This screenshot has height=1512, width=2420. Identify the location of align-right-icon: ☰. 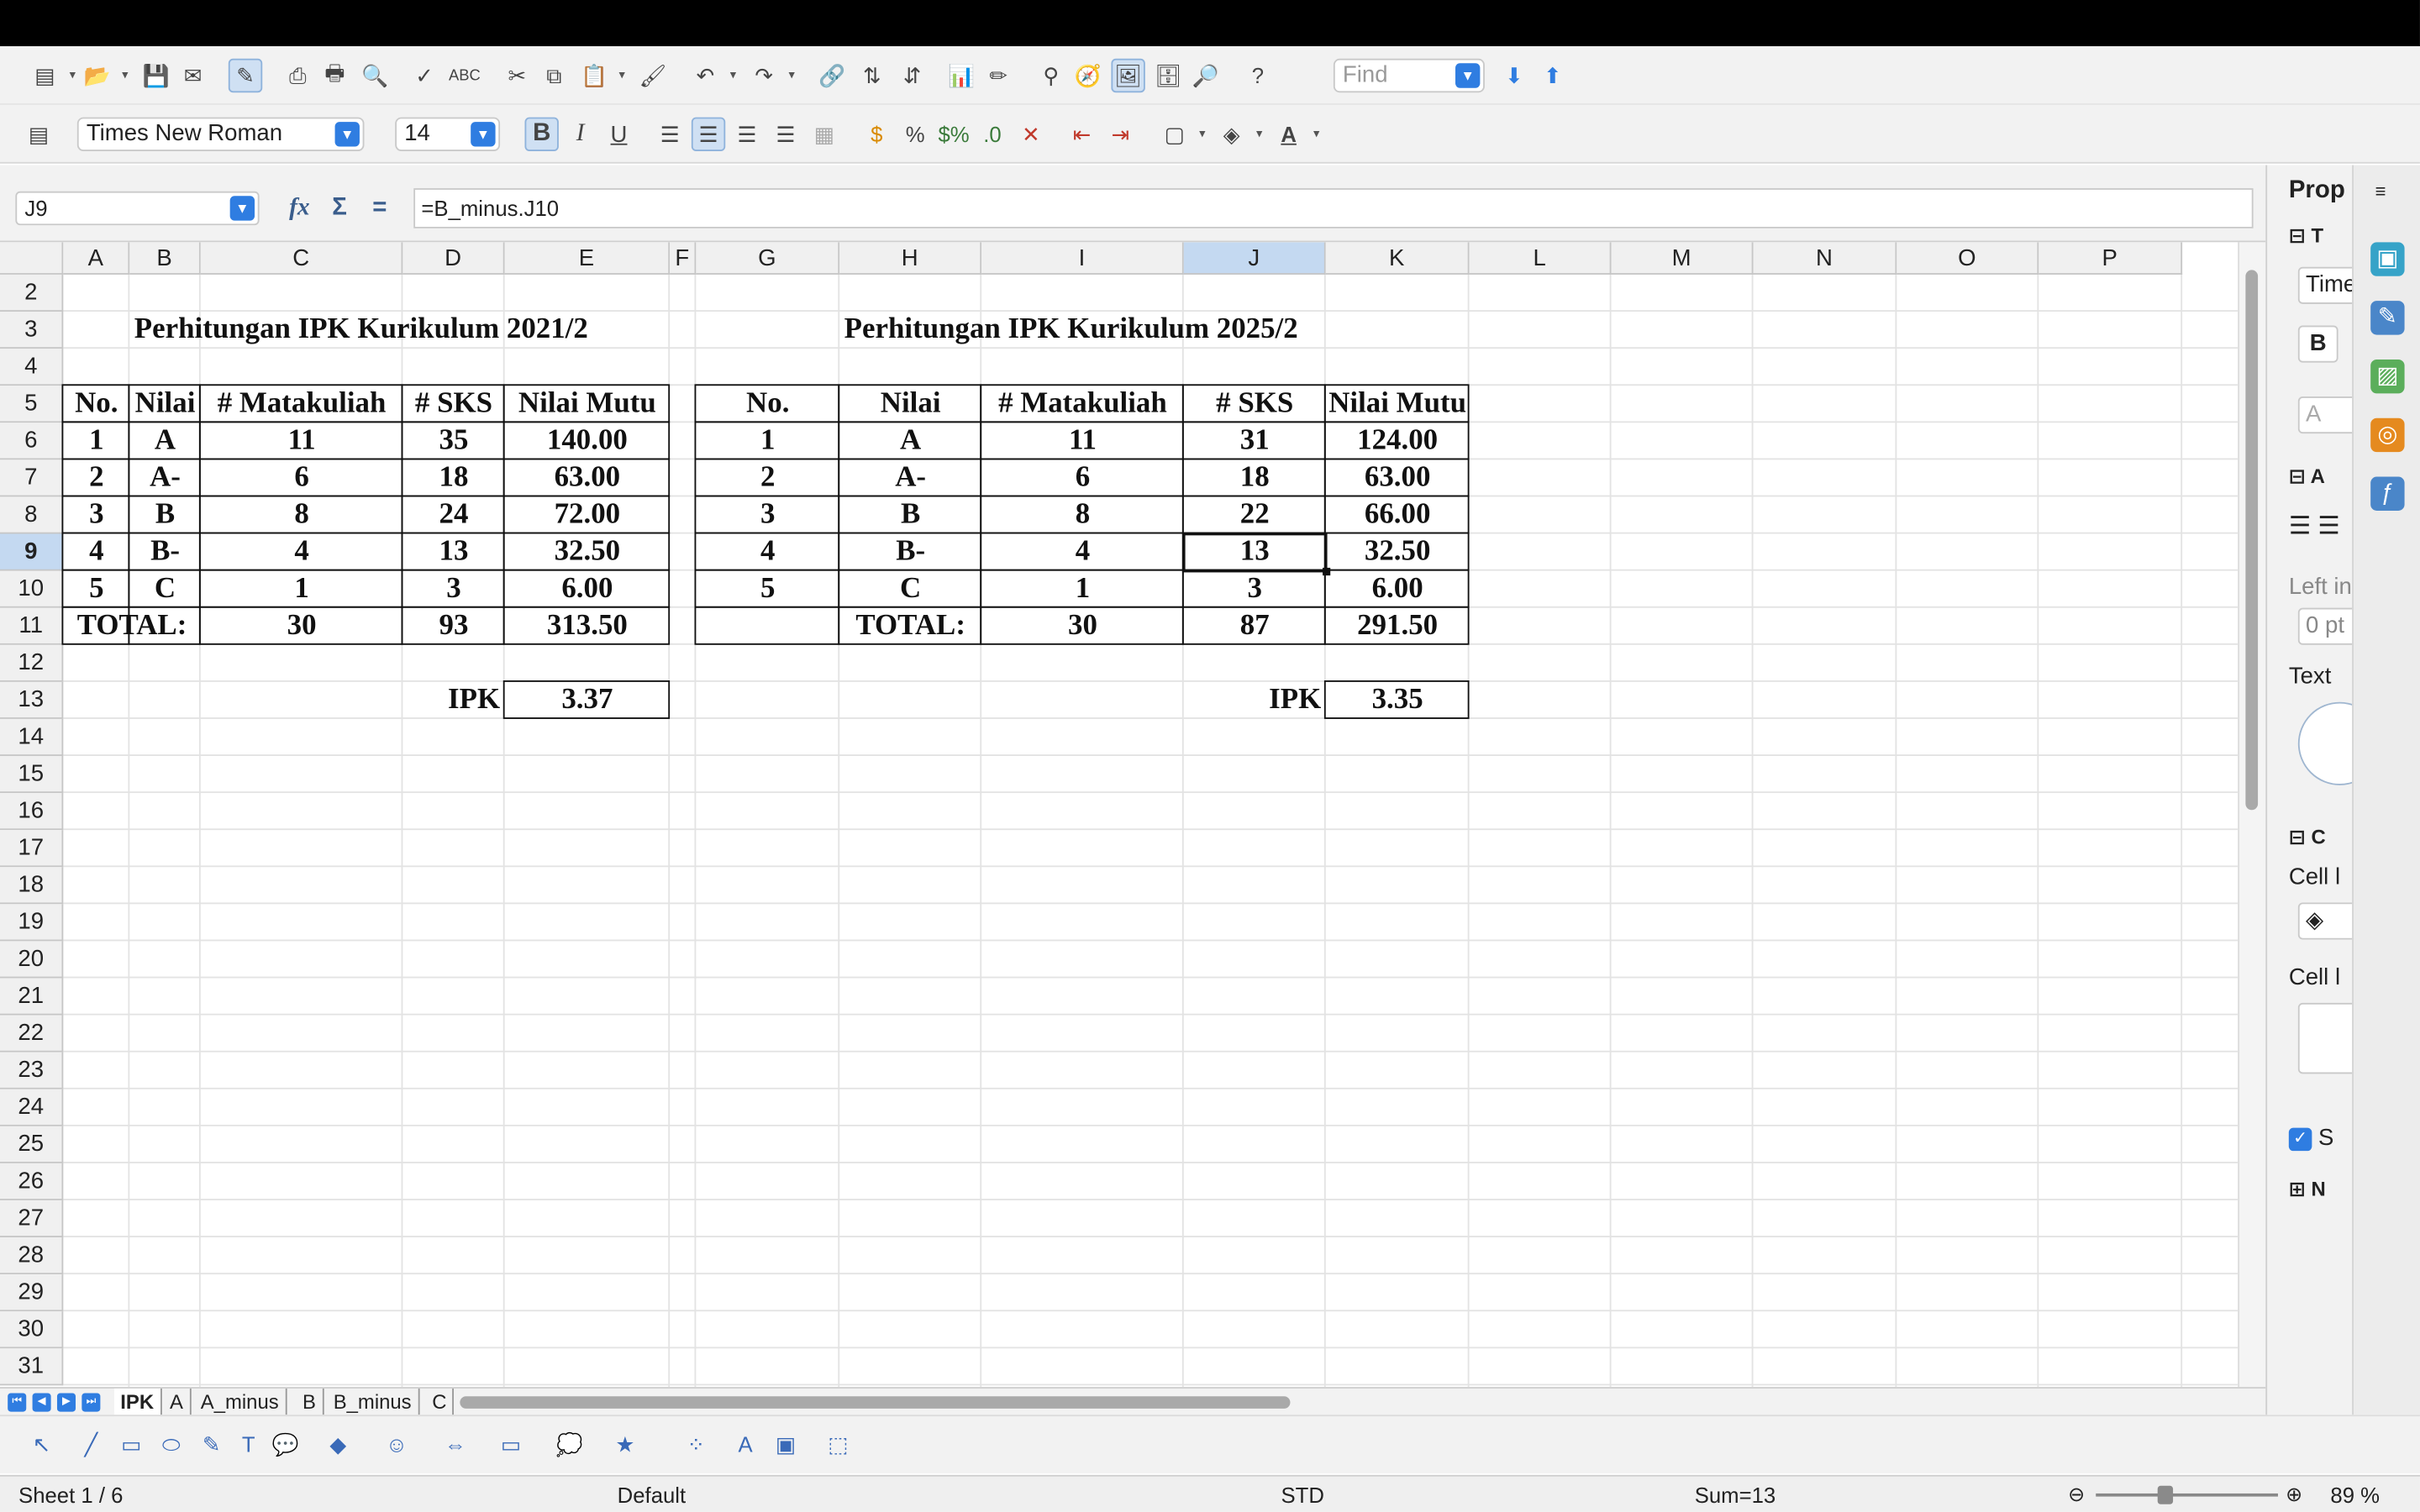
(747, 134).